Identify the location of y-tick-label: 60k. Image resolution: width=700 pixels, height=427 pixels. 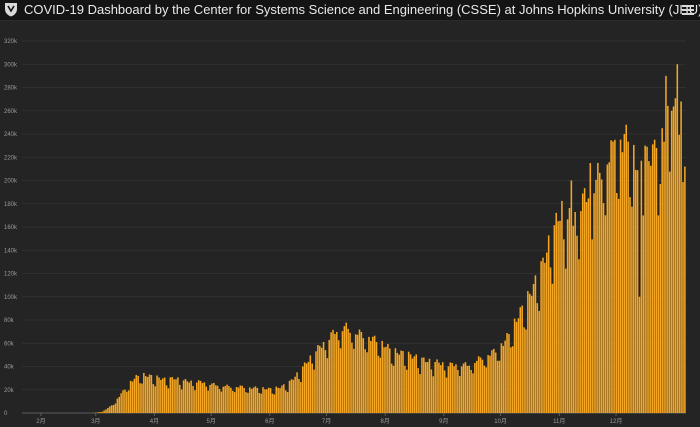
(9, 344).